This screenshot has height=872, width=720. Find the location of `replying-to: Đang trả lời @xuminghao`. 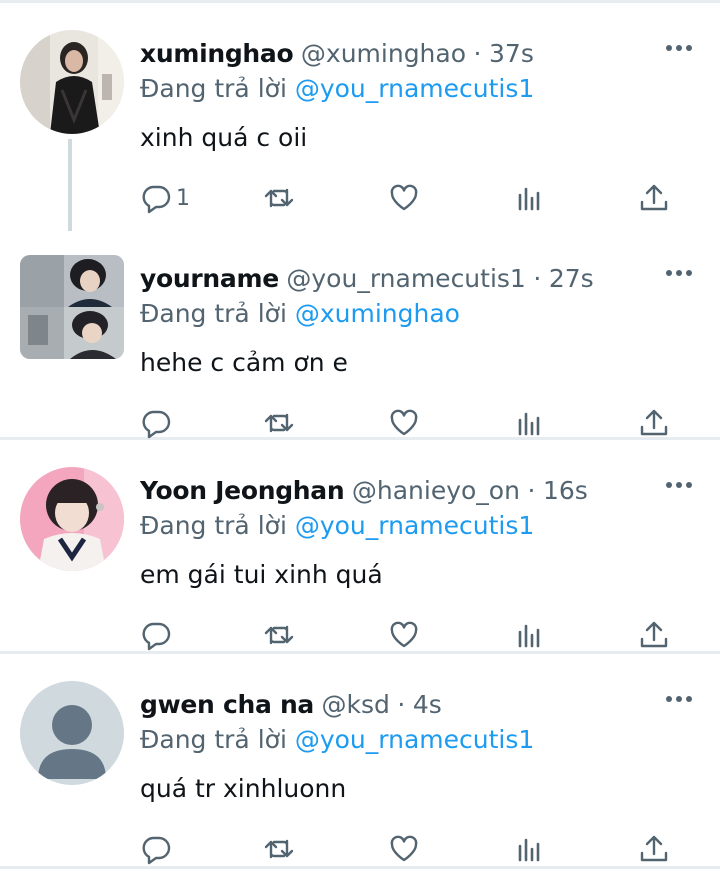

replying-to: Đang trả lời @xuminghao is located at coordinates (420, 314).